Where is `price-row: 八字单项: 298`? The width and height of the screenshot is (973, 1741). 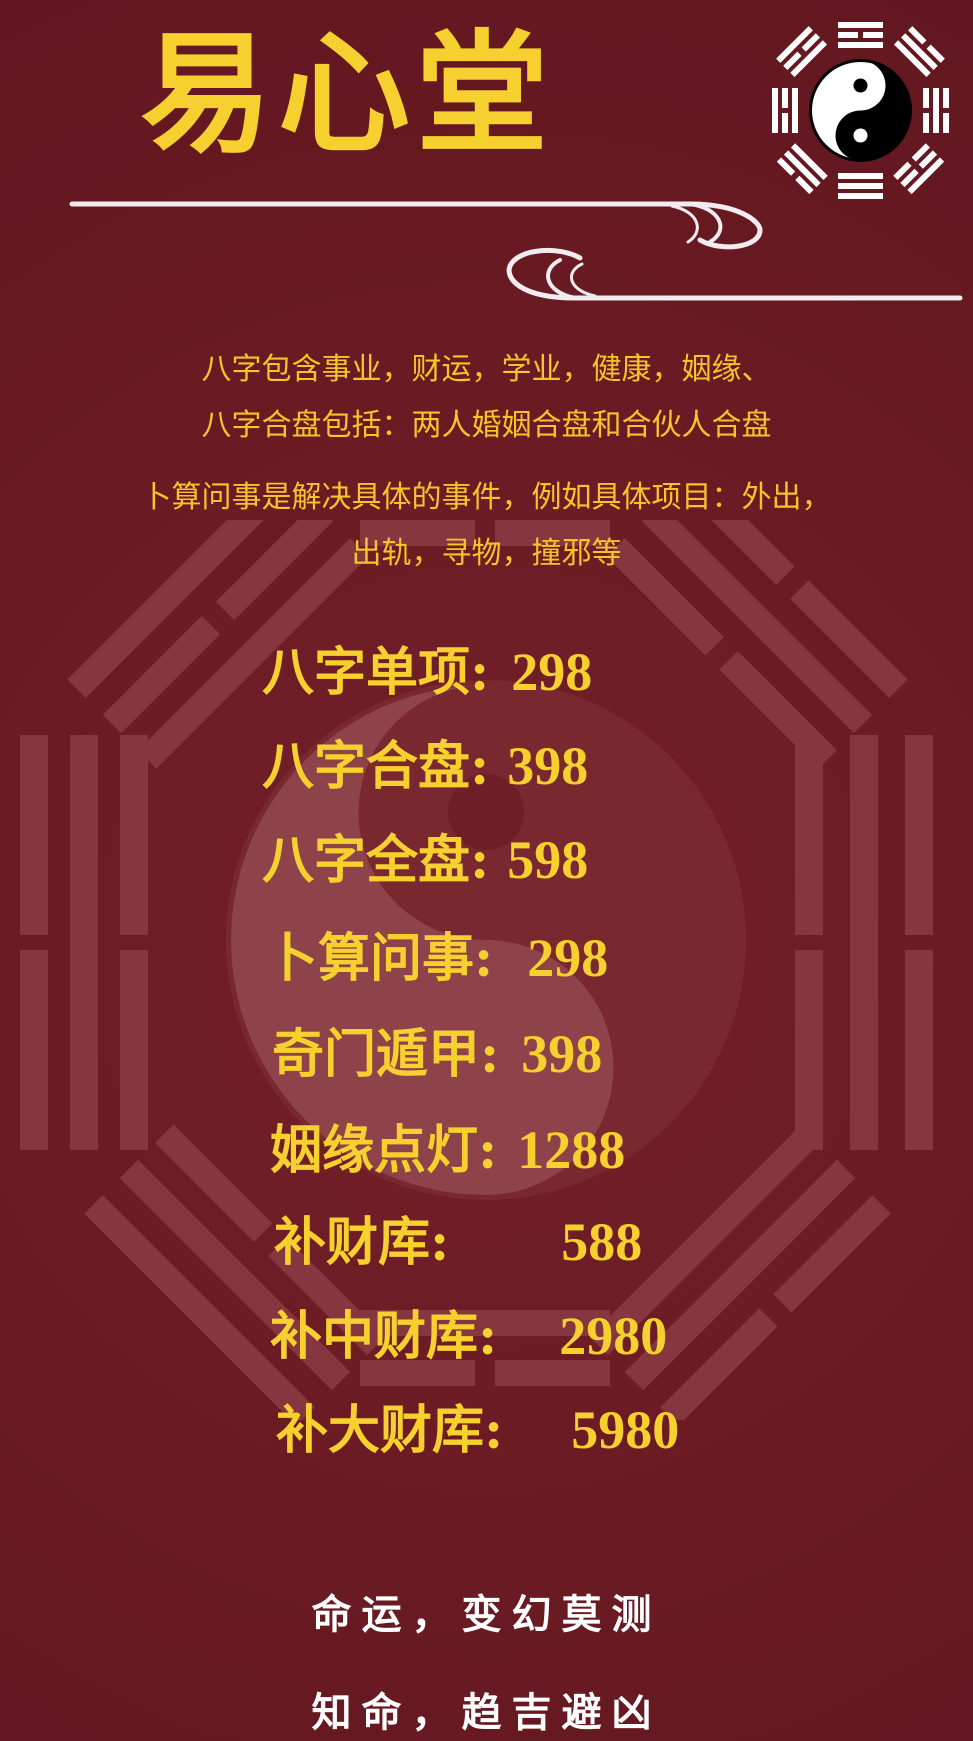
price-row: 八字单项: 298 is located at coordinates (427, 672).